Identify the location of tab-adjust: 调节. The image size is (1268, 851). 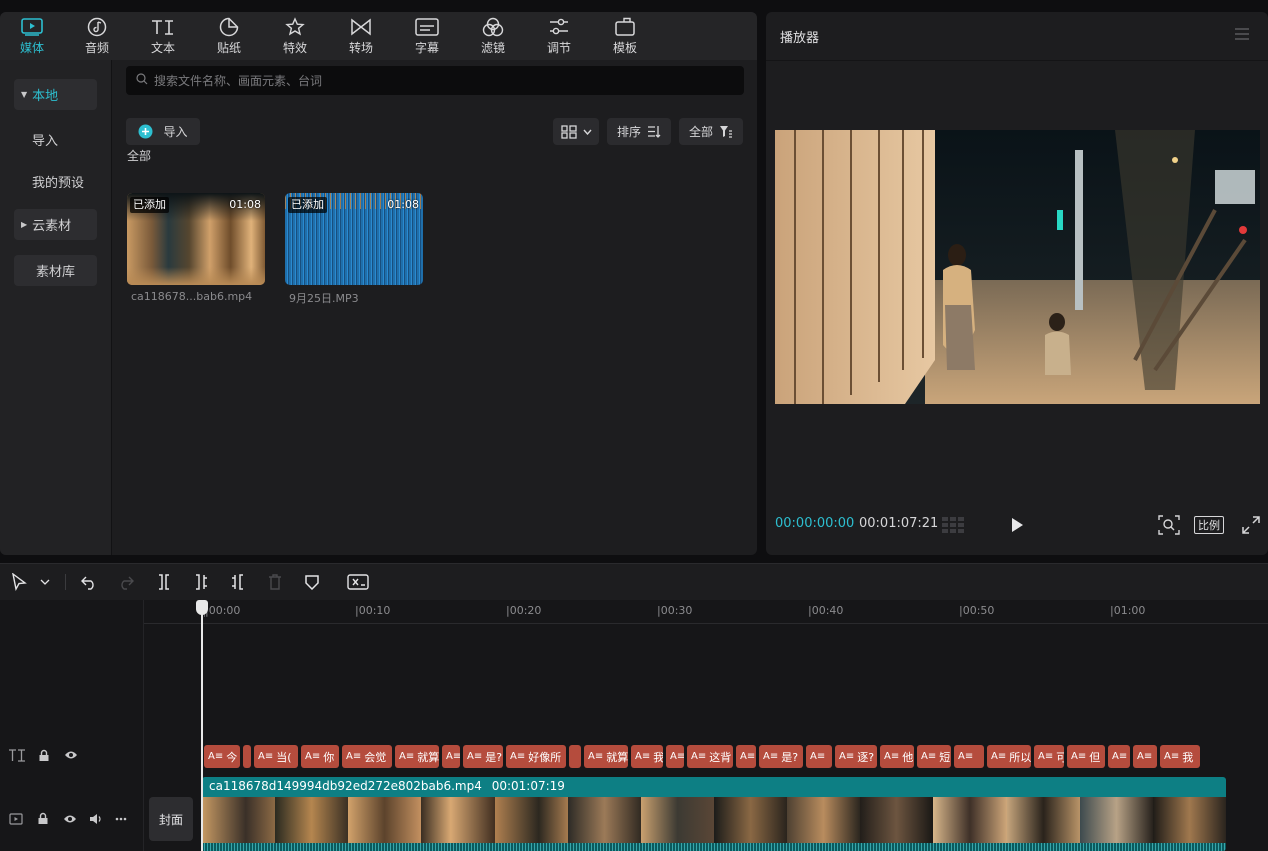
(559, 36).